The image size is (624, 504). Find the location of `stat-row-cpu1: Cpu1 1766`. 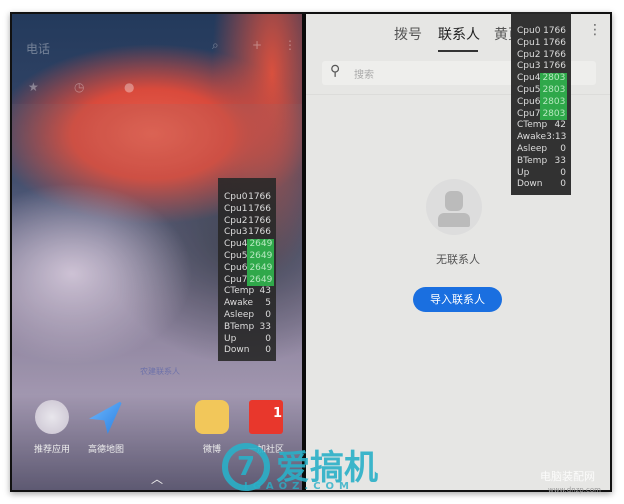

stat-row-cpu1: Cpu1 1766 is located at coordinates (541, 44).